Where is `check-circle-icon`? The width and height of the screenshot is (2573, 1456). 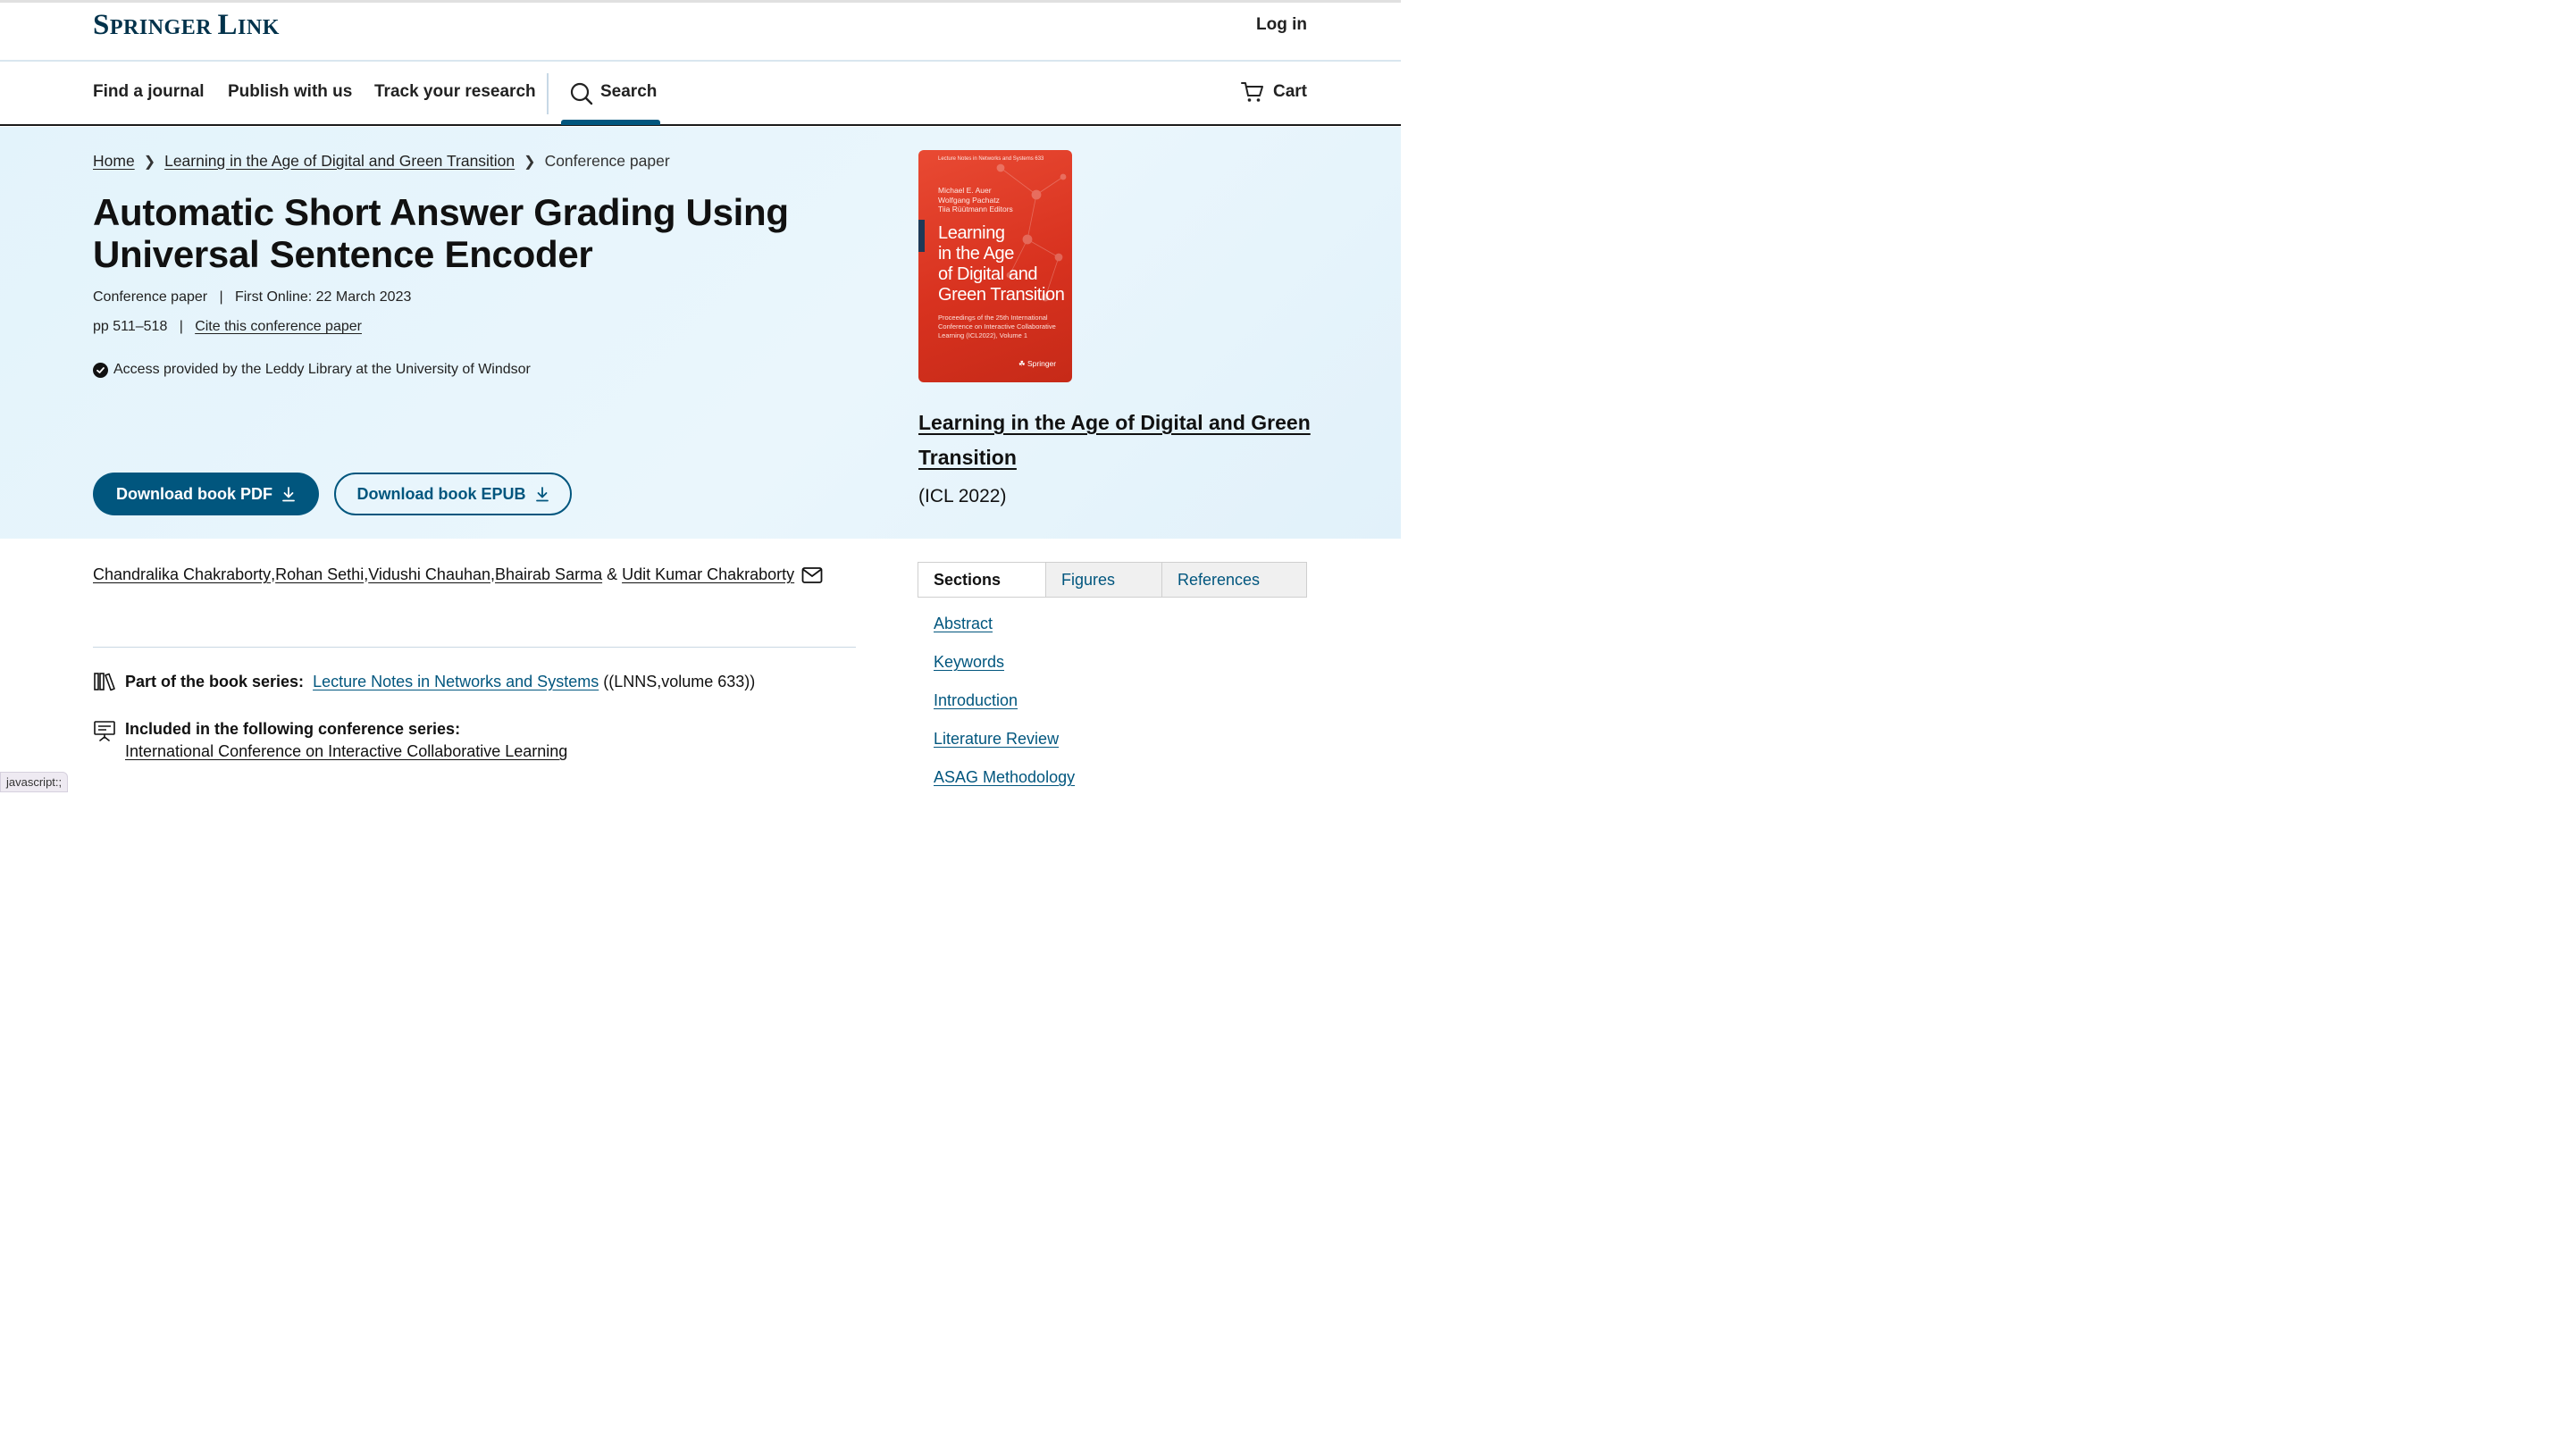 check-circle-icon is located at coordinates (100, 370).